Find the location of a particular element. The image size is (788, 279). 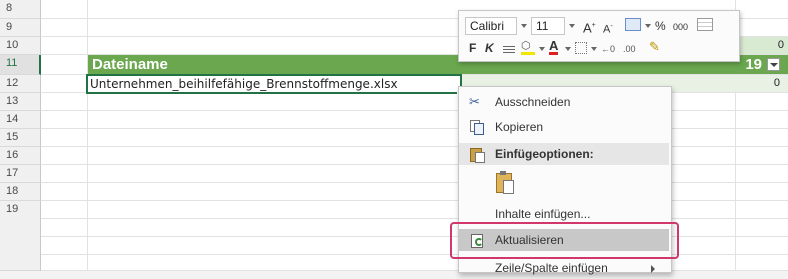

menu-item-einfuegeoptionen: Einfügeoptionen: is located at coordinates (564, 154).